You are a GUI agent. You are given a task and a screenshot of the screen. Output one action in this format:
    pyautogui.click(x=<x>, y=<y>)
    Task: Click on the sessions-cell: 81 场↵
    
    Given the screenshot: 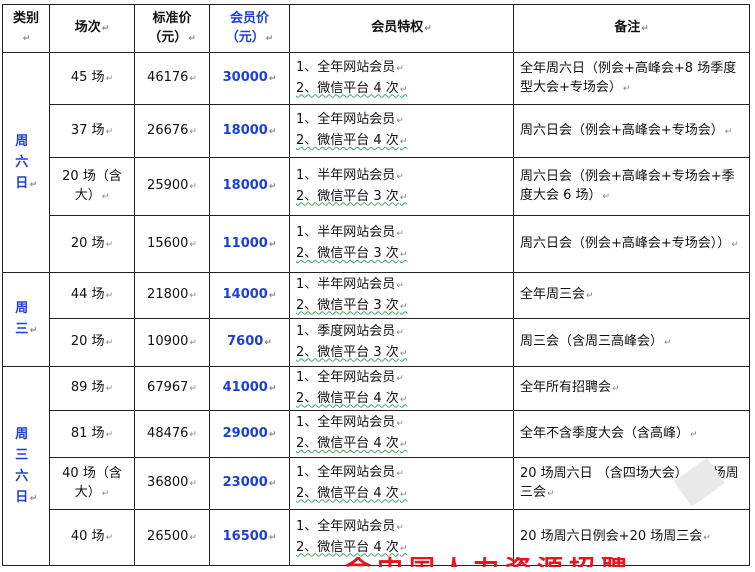 What is the action you would take?
    pyautogui.click(x=92, y=434)
    